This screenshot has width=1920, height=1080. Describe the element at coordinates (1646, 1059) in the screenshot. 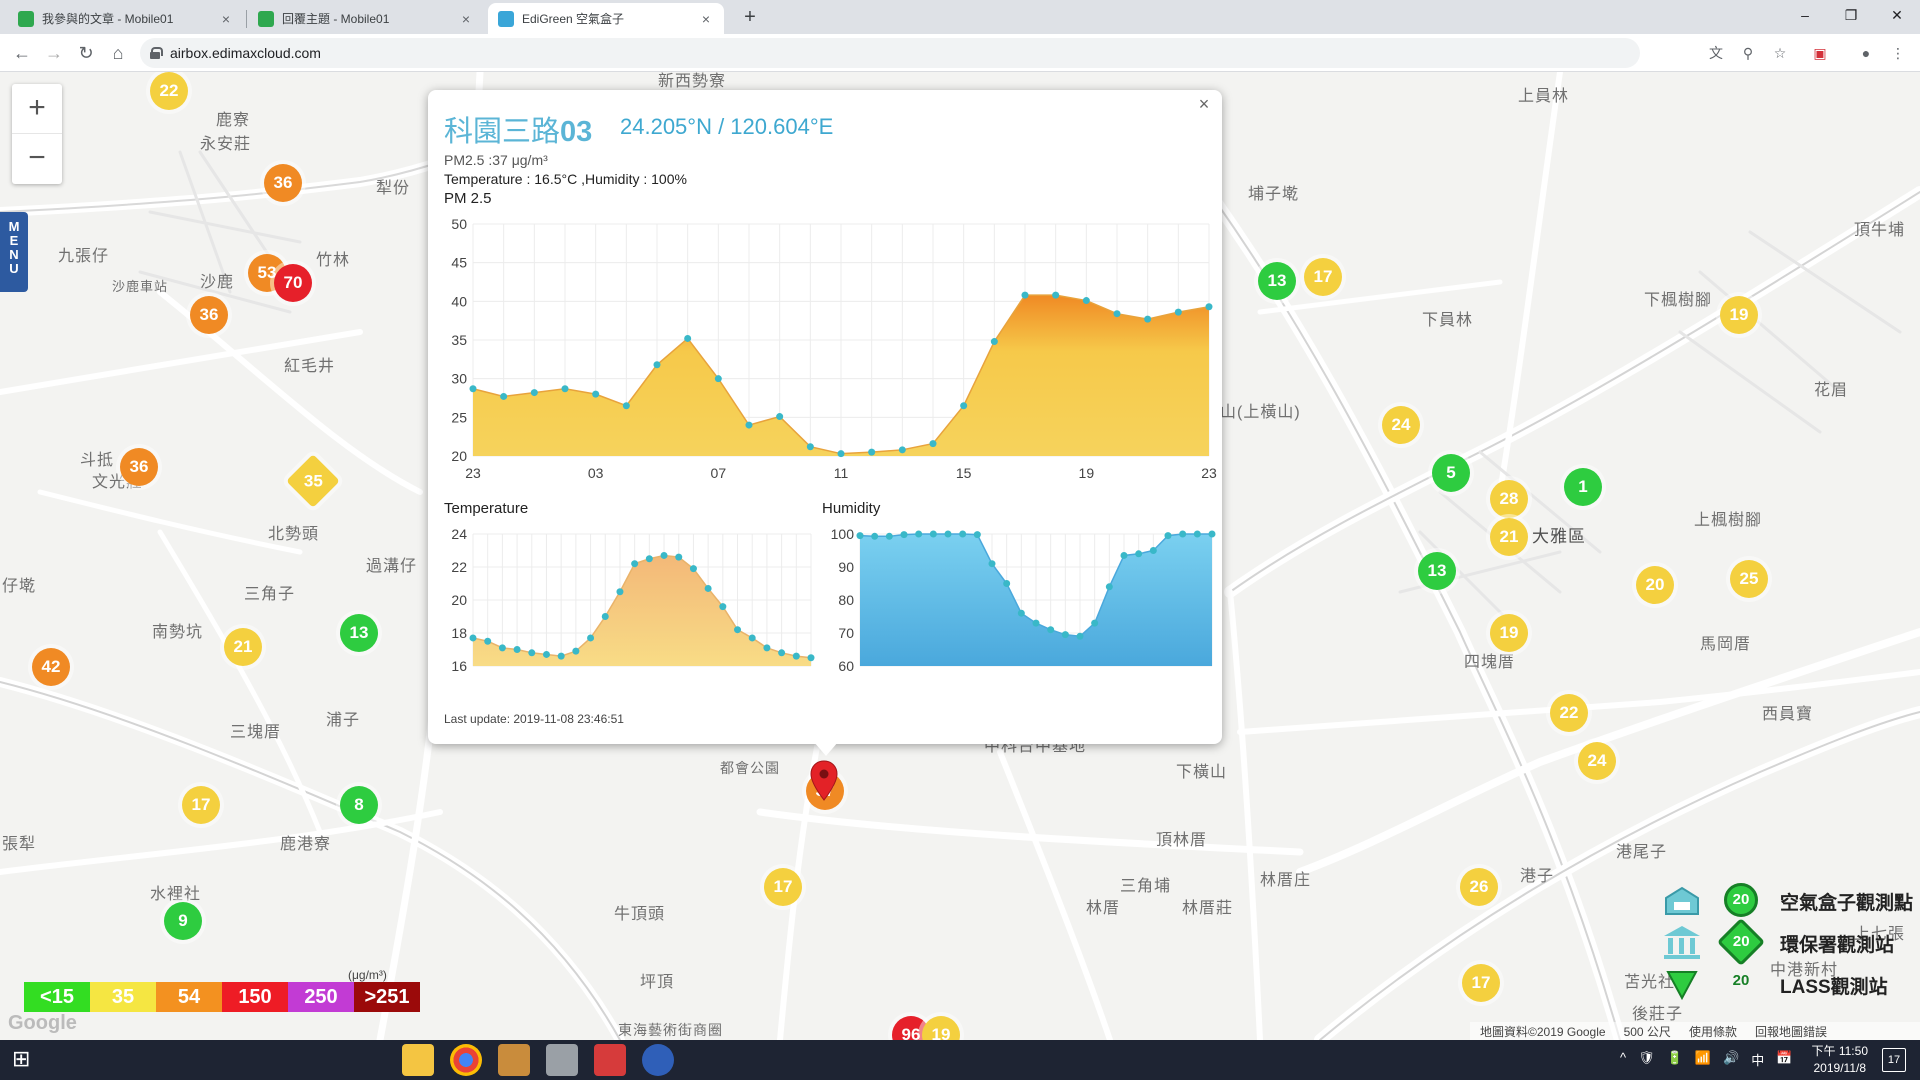

I see `tray-shield-icon: 🛡` at that location.